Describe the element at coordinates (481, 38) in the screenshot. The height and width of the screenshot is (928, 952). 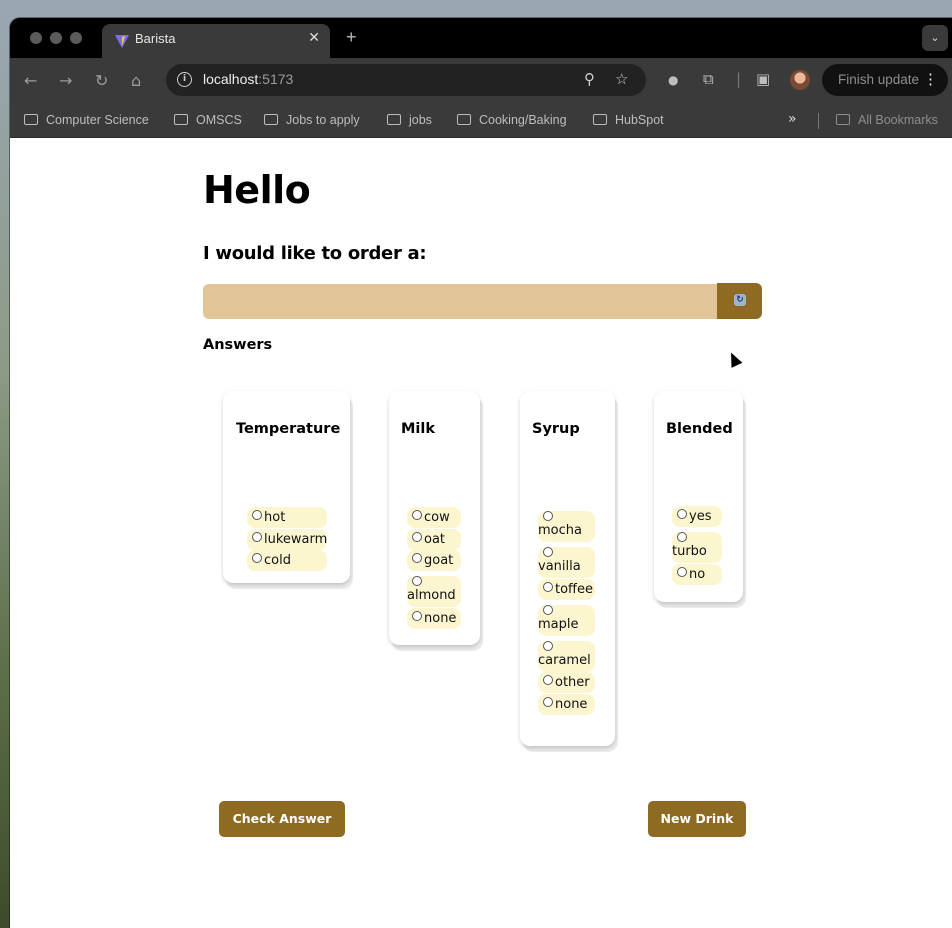
I see `tab-strip: Barista ✕ + ⌄` at that location.